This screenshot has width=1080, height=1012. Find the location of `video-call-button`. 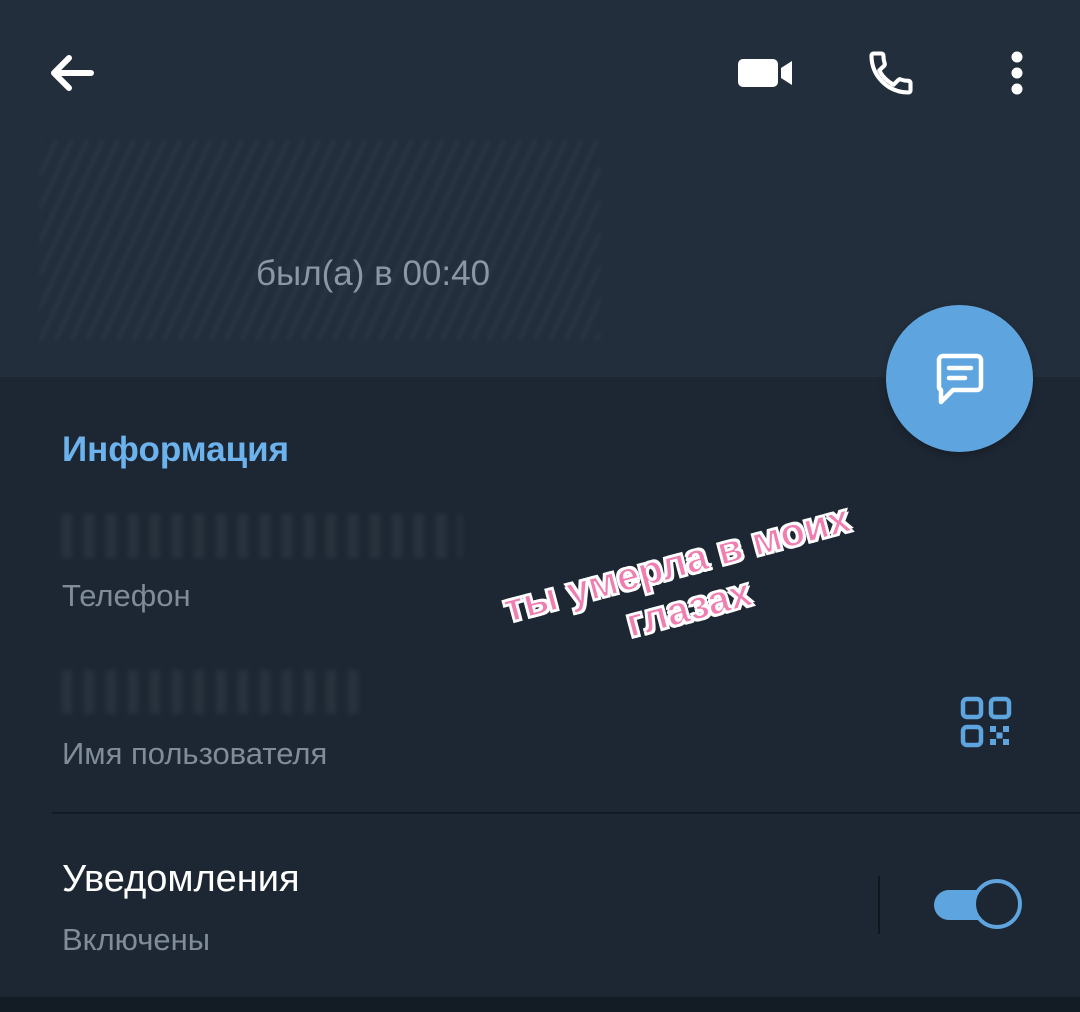

video-call-button is located at coordinates (766, 73).